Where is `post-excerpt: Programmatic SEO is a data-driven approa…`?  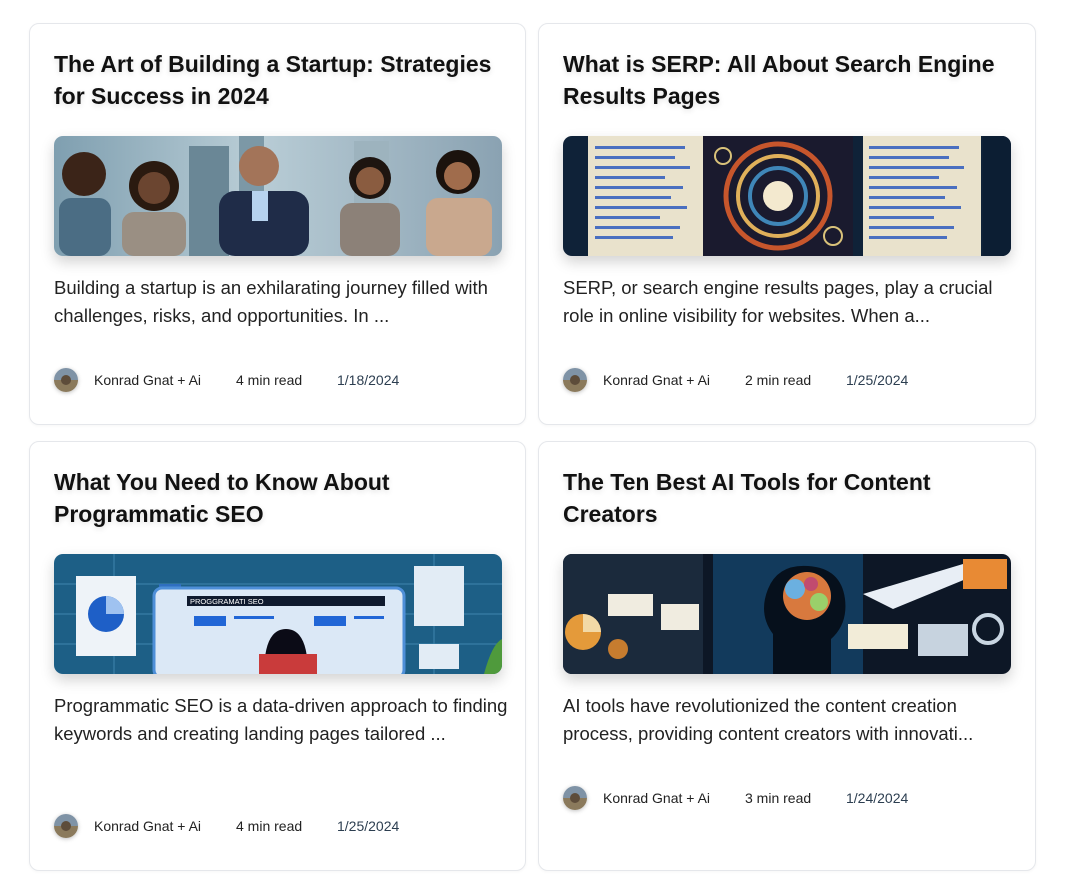
post-excerpt: Programmatic SEO is a data-driven approa… is located at coordinates (281, 719).